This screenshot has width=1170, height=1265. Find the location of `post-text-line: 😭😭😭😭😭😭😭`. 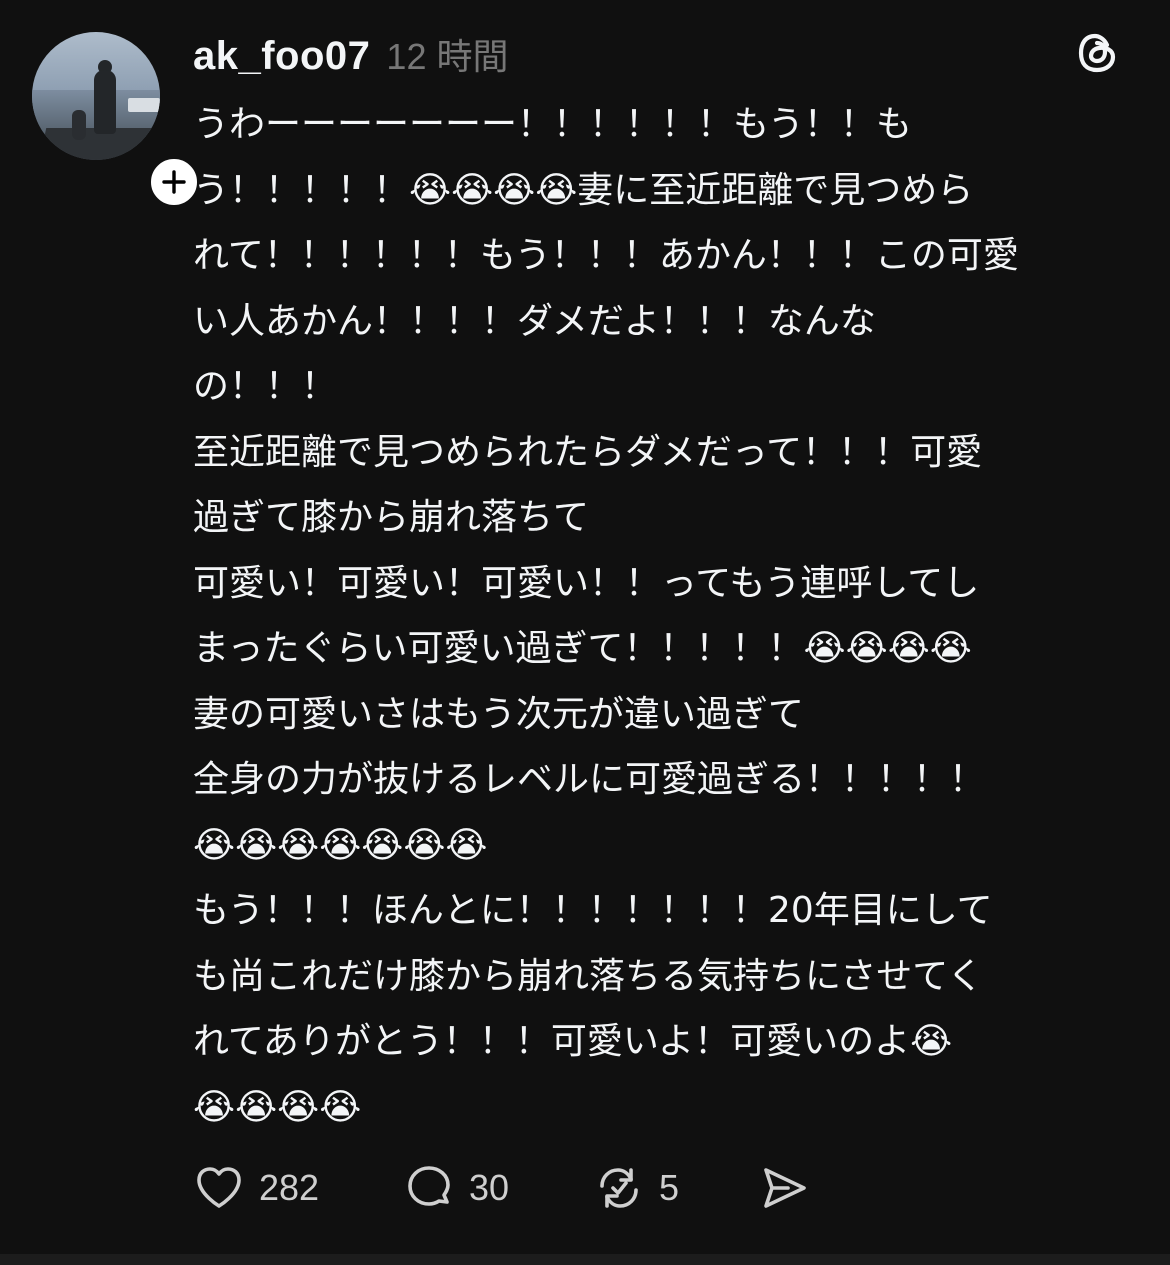

post-text-line: 😭😭😭😭😭😭😭 is located at coordinates (340, 845).